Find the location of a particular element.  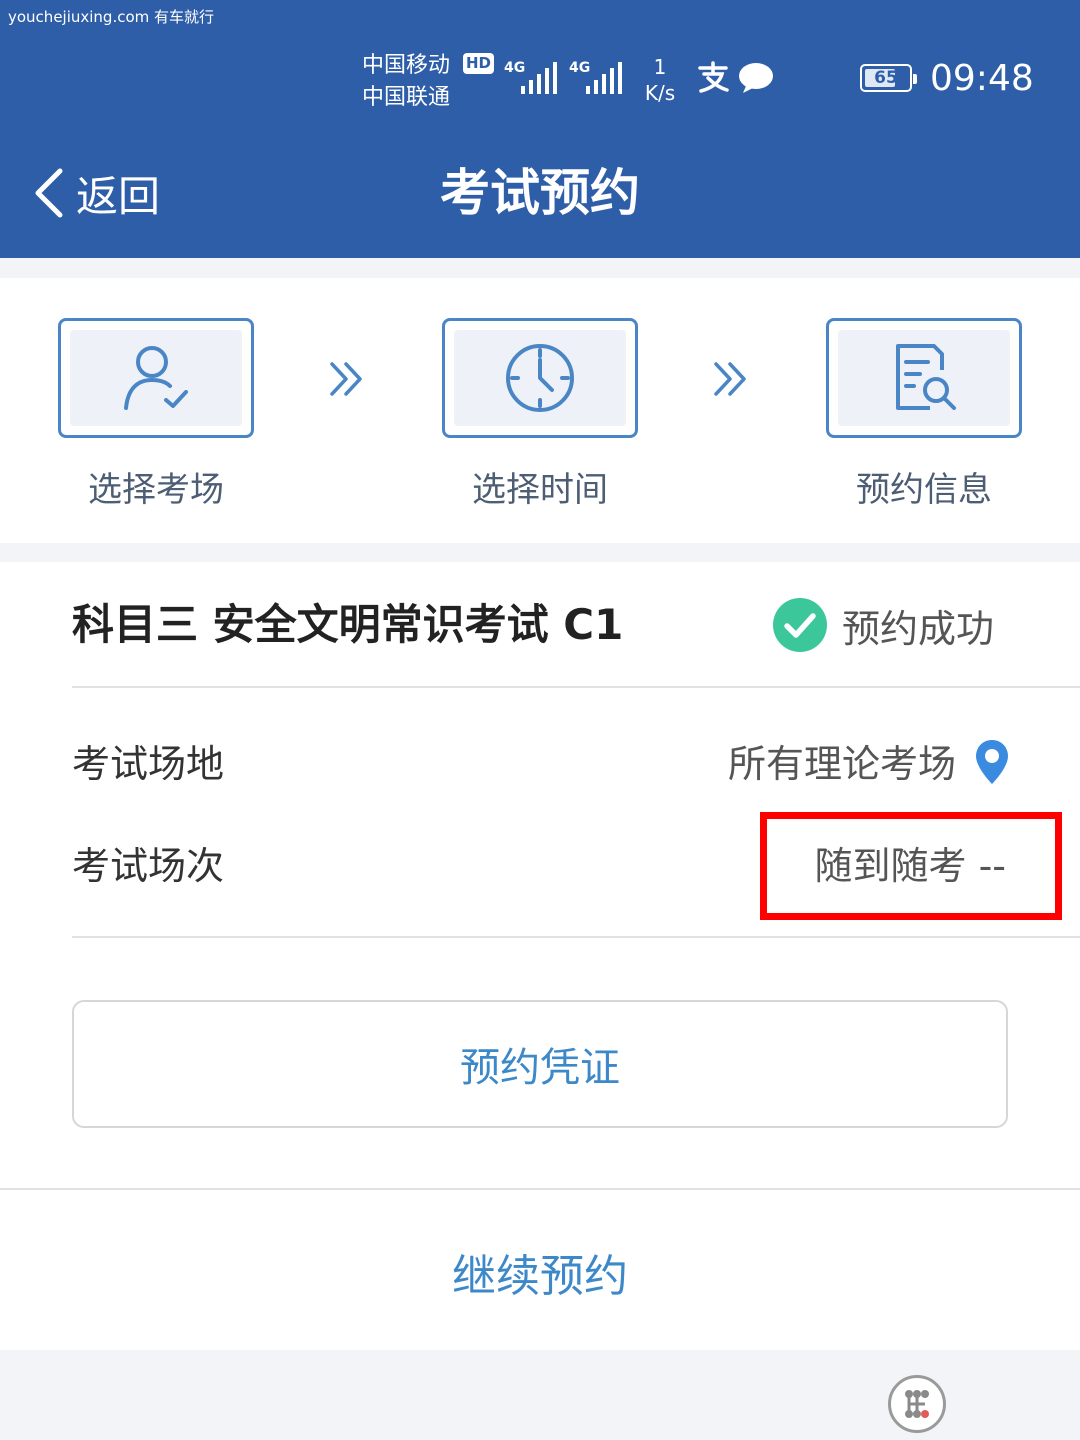

voucher-button: 预约凭证 is located at coordinates (540, 1064).